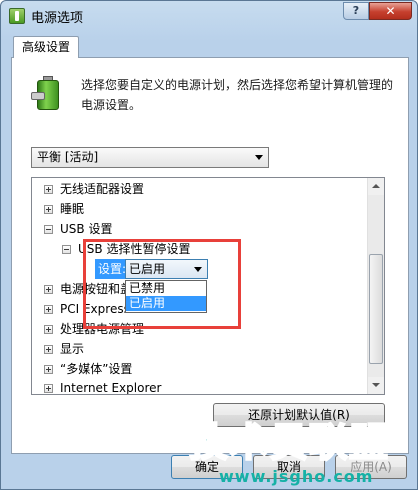  What do you see at coordinates (72, 349) in the screenshot?
I see `tree-item-label: 显示` at bounding box center [72, 349].